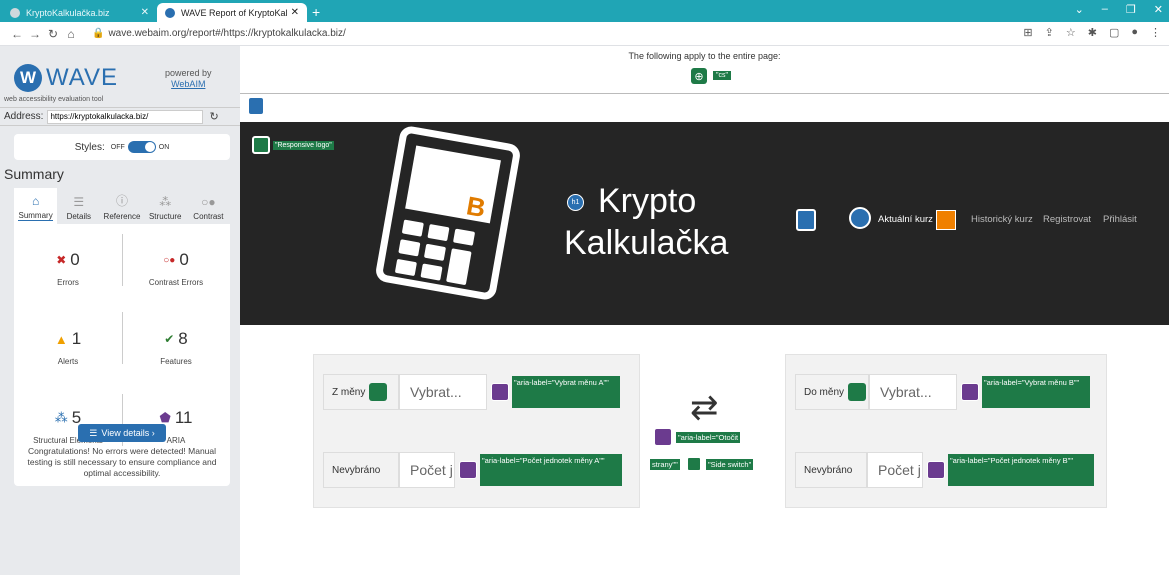 Image resolution: width=1169 pixels, height=575 pixels. Describe the element at coordinates (176, 281) in the screenshot. I see `contrast-errors-count: ○● 0 Contrast Errors` at that location.